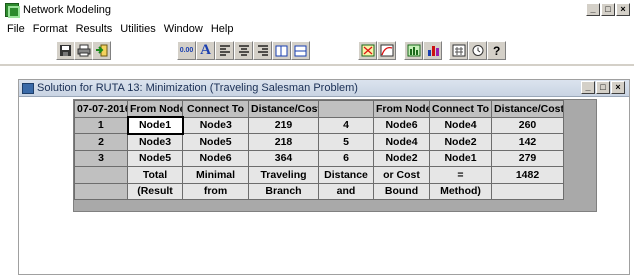  I want to click on close-button: ×, so click(623, 9).